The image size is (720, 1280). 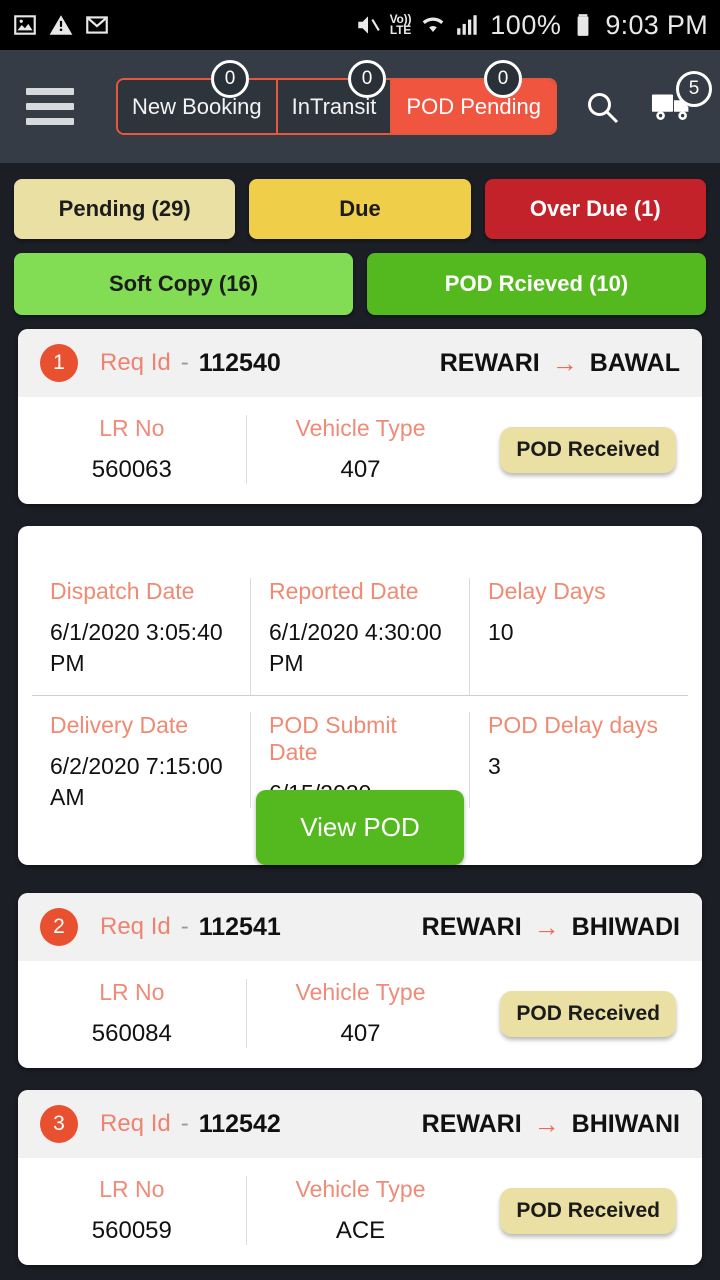 I want to click on filter-row-1: Pending (29) Due Over Due (1), so click(x=360, y=209).